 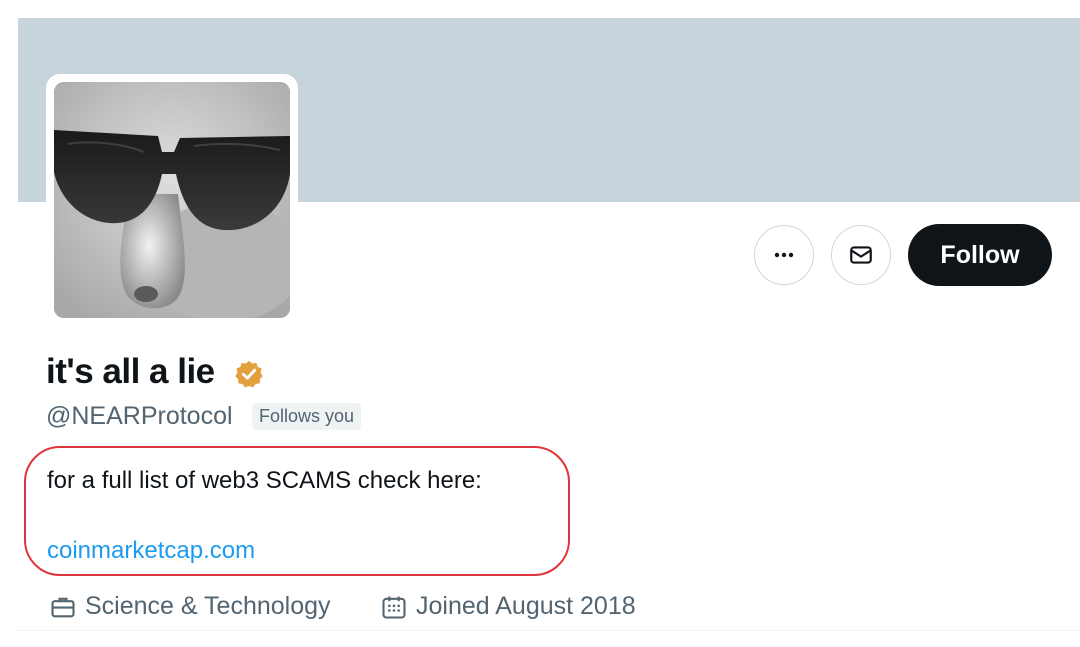 I want to click on bio-link: coinmarketcap.com, so click(x=151, y=551).